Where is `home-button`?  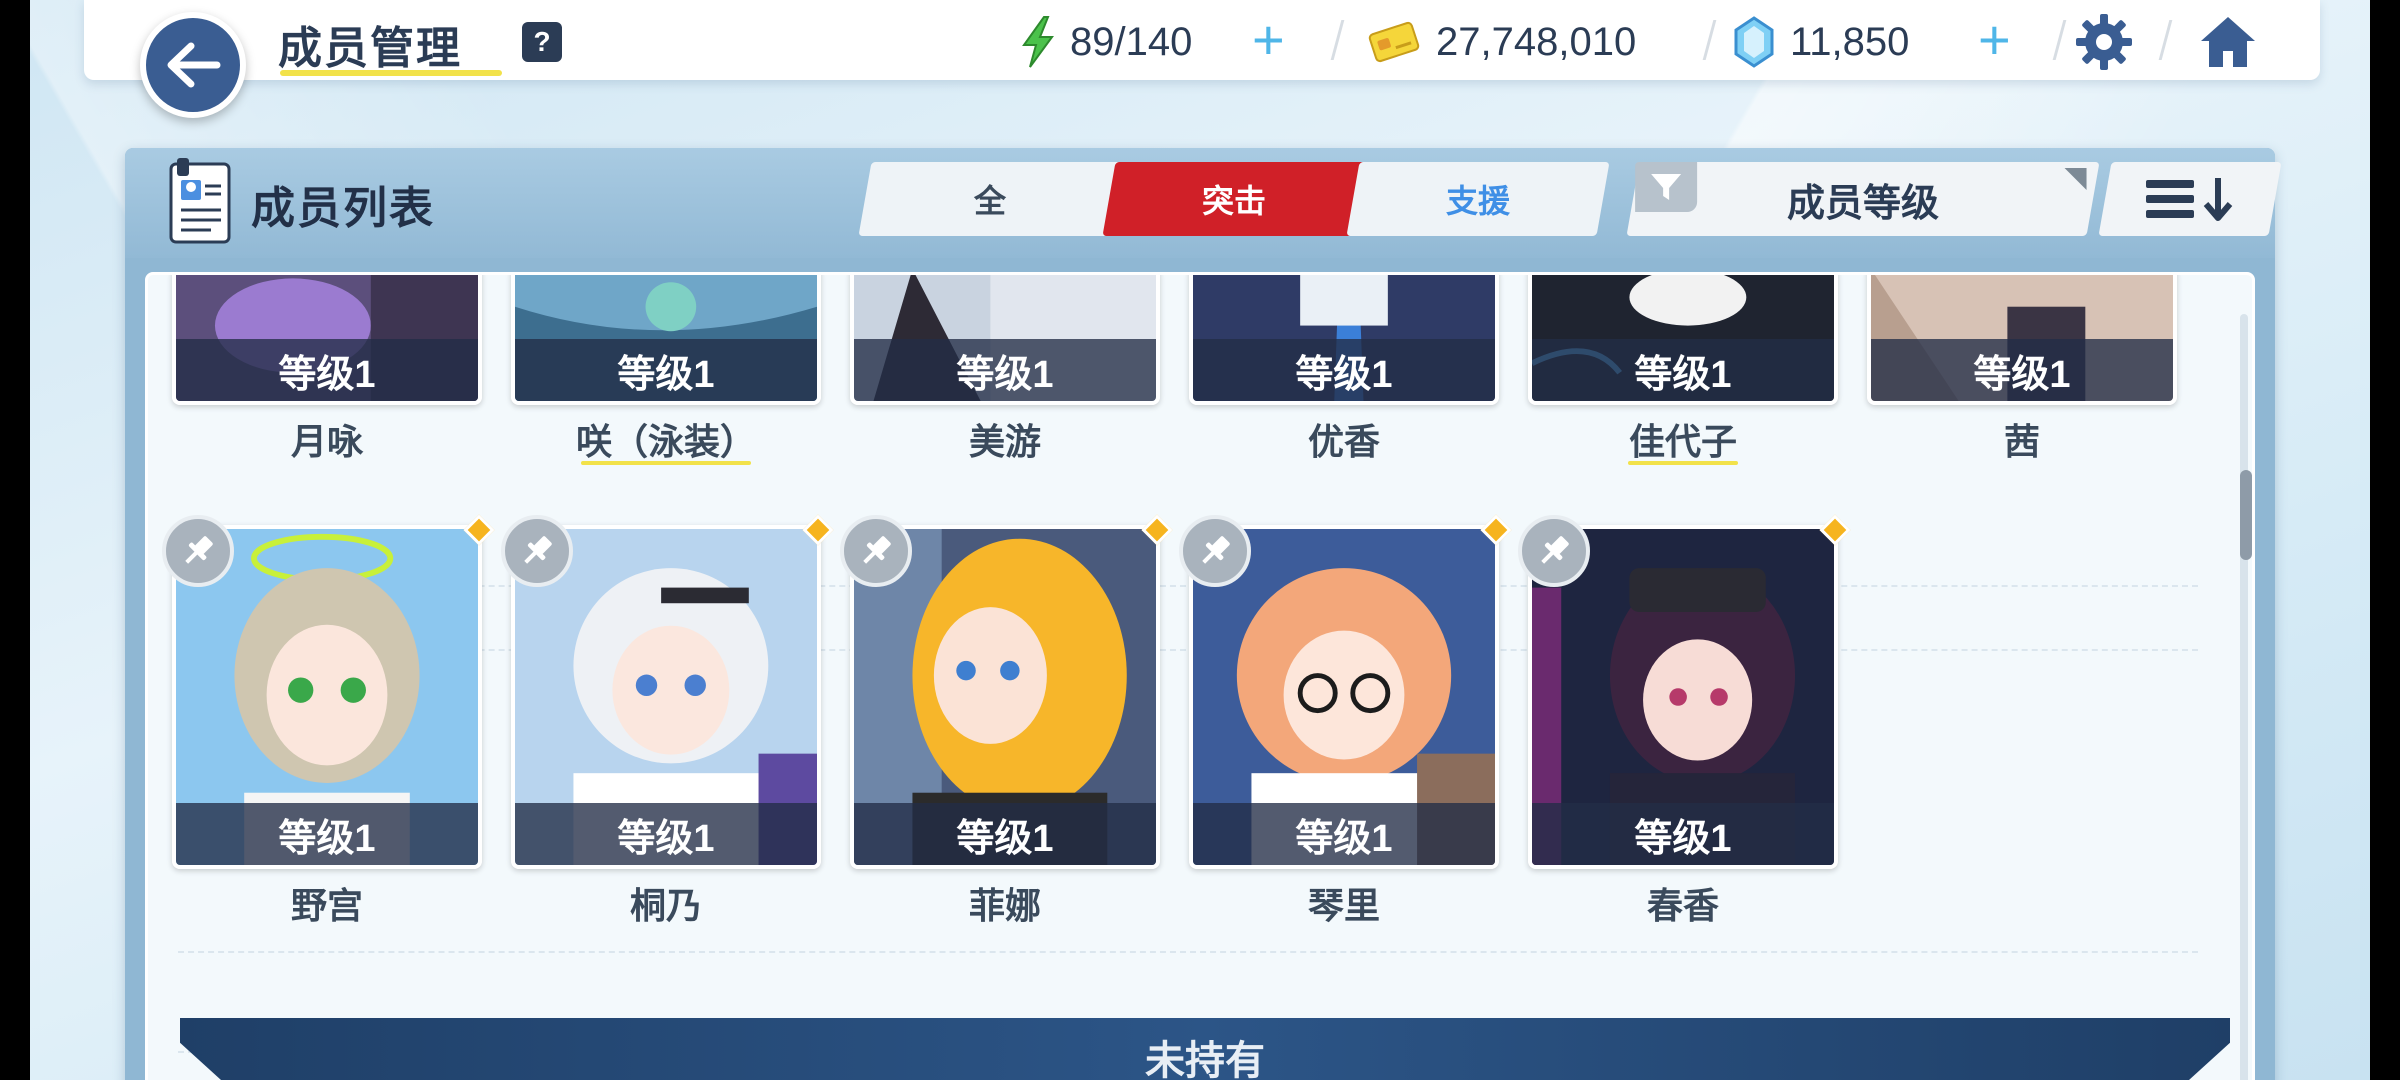
home-button is located at coordinates (2228, 42).